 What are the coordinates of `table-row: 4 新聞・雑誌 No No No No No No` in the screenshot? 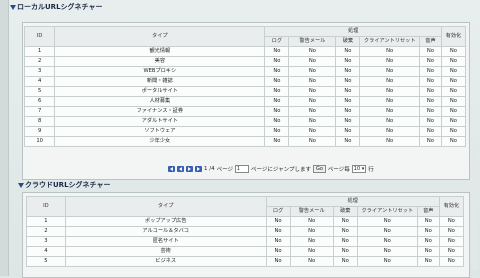 It's located at (245, 81).